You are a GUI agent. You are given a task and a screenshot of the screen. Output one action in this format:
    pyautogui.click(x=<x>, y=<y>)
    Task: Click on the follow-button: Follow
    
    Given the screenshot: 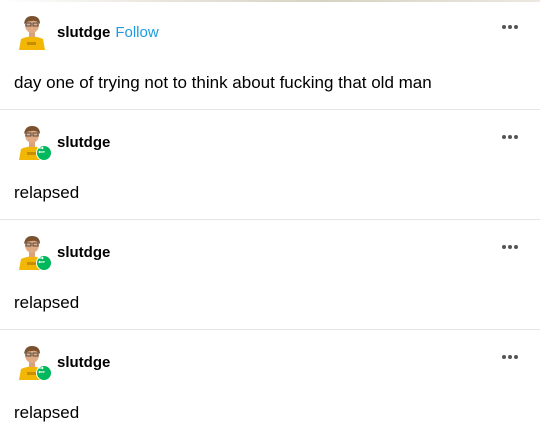 What is the action you would take?
    pyautogui.click(x=136, y=32)
    